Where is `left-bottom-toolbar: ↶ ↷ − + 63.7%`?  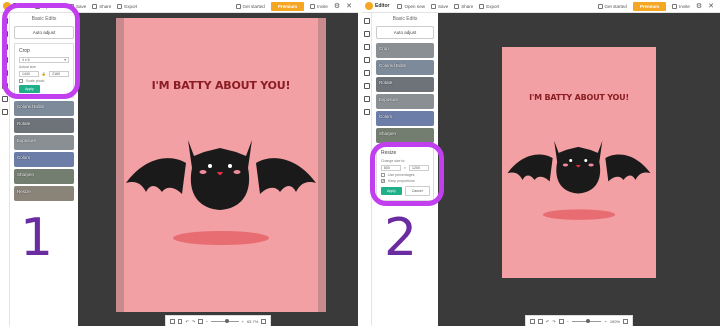 left-bottom-toolbar: ↶ ↷ − + 63.7% is located at coordinates (218, 320).